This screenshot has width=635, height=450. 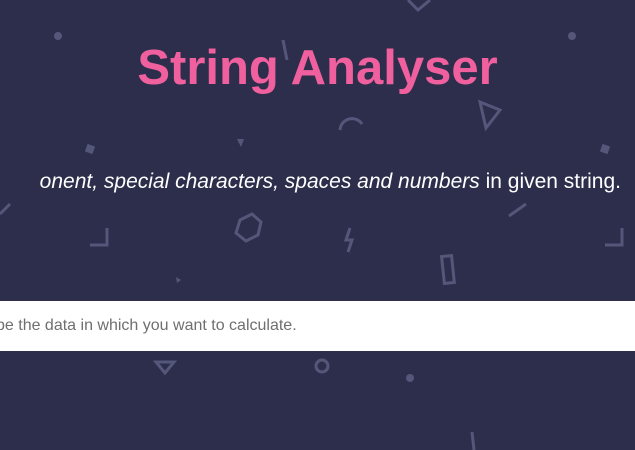 What do you see at coordinates (317, 68) in the screenshot?
I see `page-title: String Analyser` at bounding box center [317, 68].